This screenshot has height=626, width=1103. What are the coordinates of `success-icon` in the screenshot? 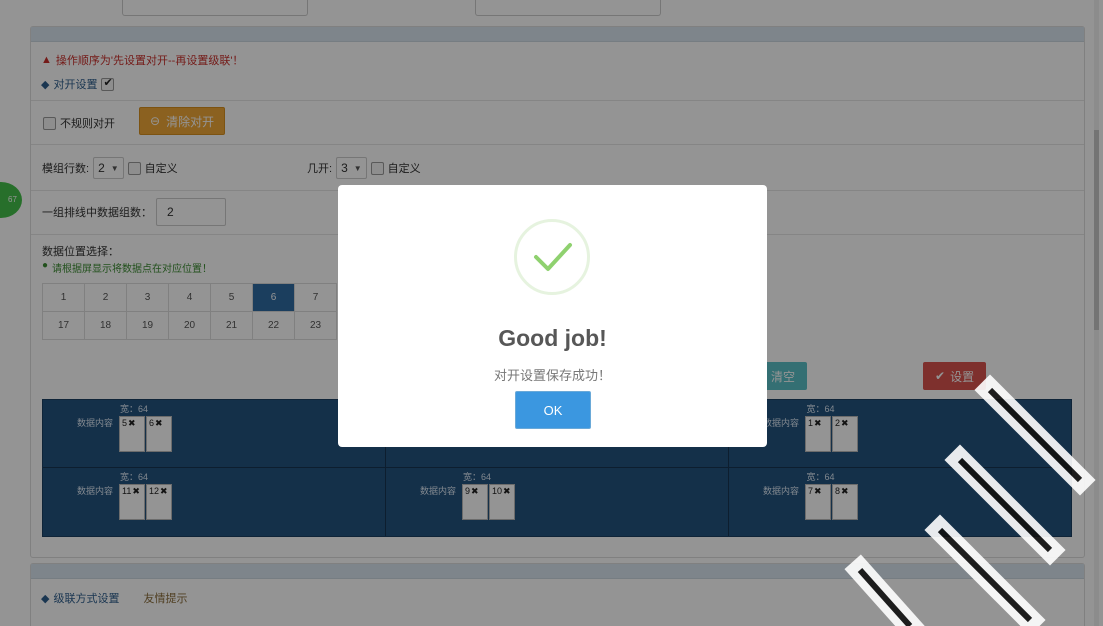 It's located at (552, 257).